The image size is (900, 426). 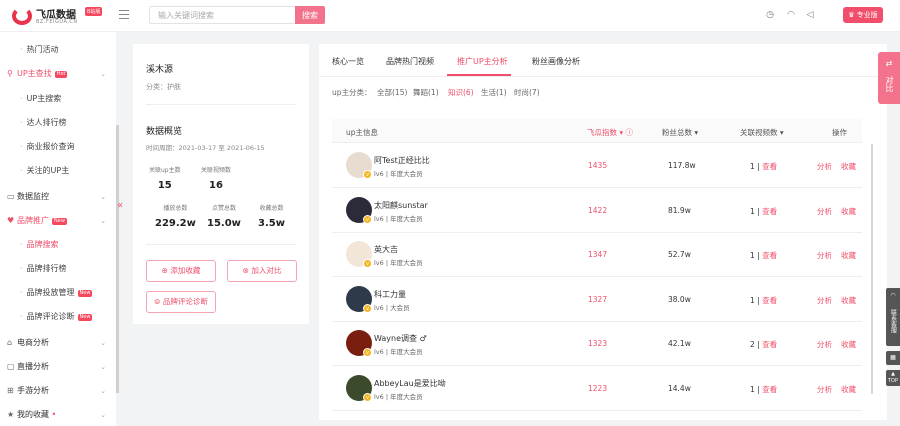 What do you see at coordinates (410, 61) in the screenshot?
I see `tab-brand-hot-videos: 品牌热门视频` at bounding box center [410, 61].